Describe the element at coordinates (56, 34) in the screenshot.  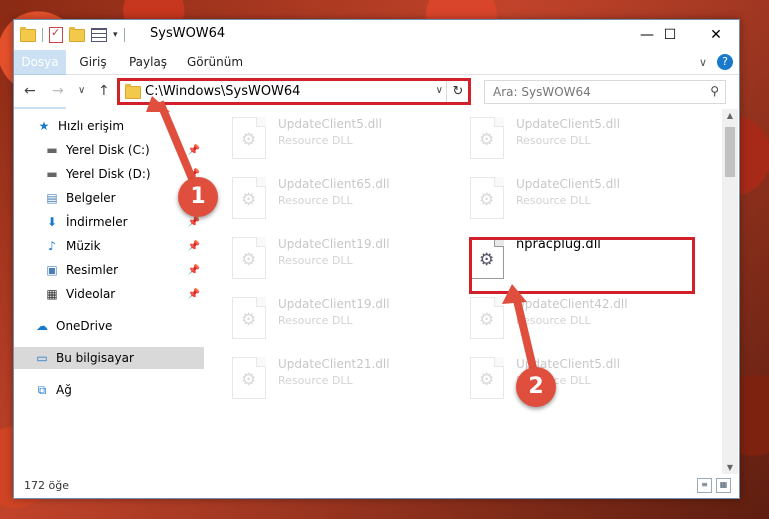
I see `properties-icon` at that location.